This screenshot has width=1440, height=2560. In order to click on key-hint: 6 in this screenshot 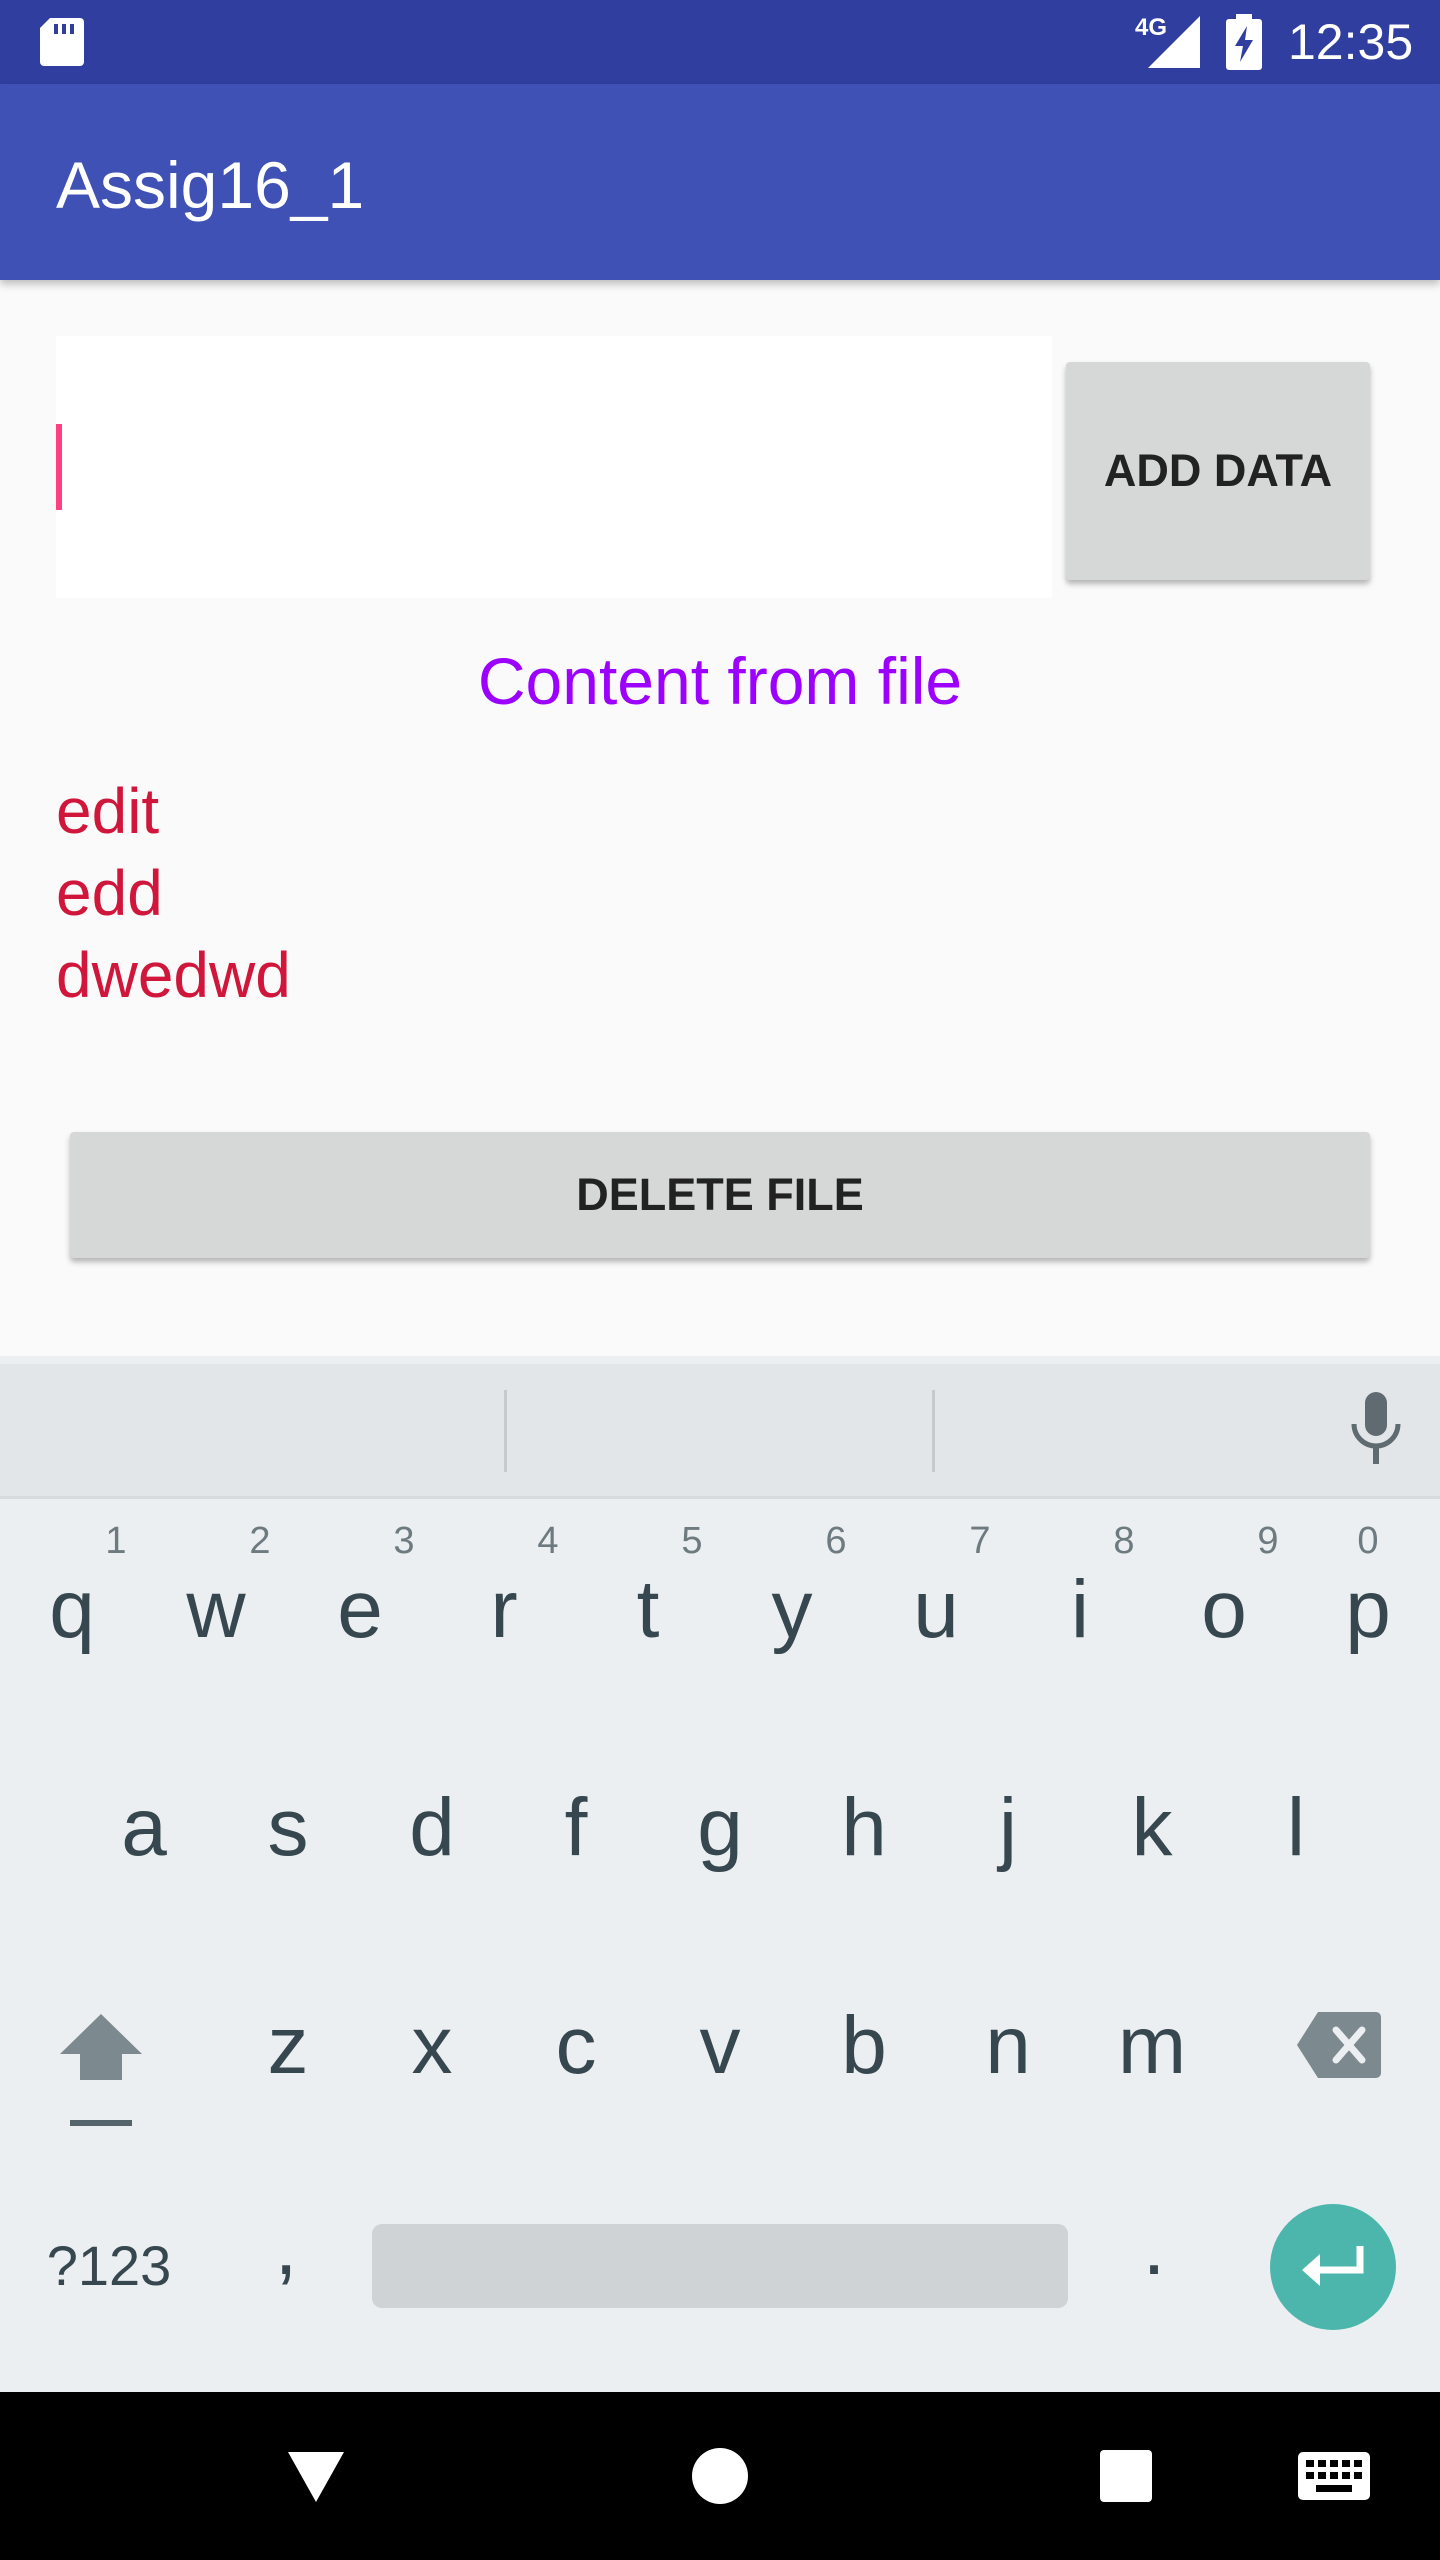, I will do `click(836, 1541)`.